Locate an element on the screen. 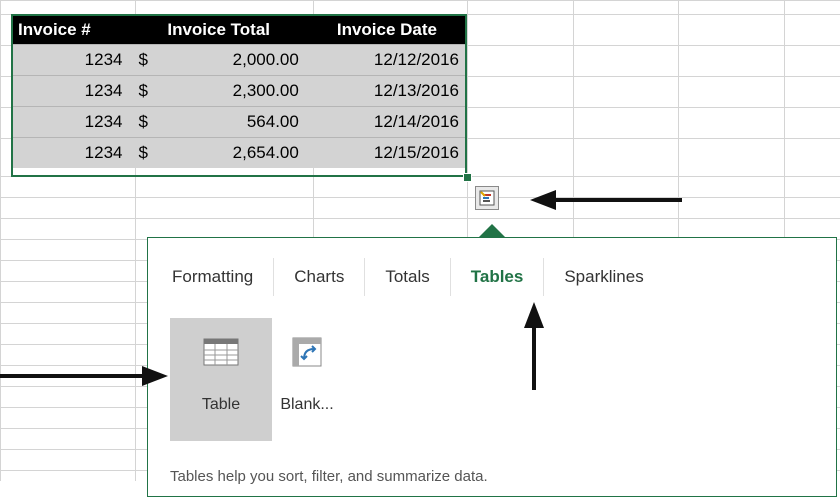 Image resolution: width=840 pixels, height=497 pixels. arrow-left-icon is located at coordinates (606, 200).